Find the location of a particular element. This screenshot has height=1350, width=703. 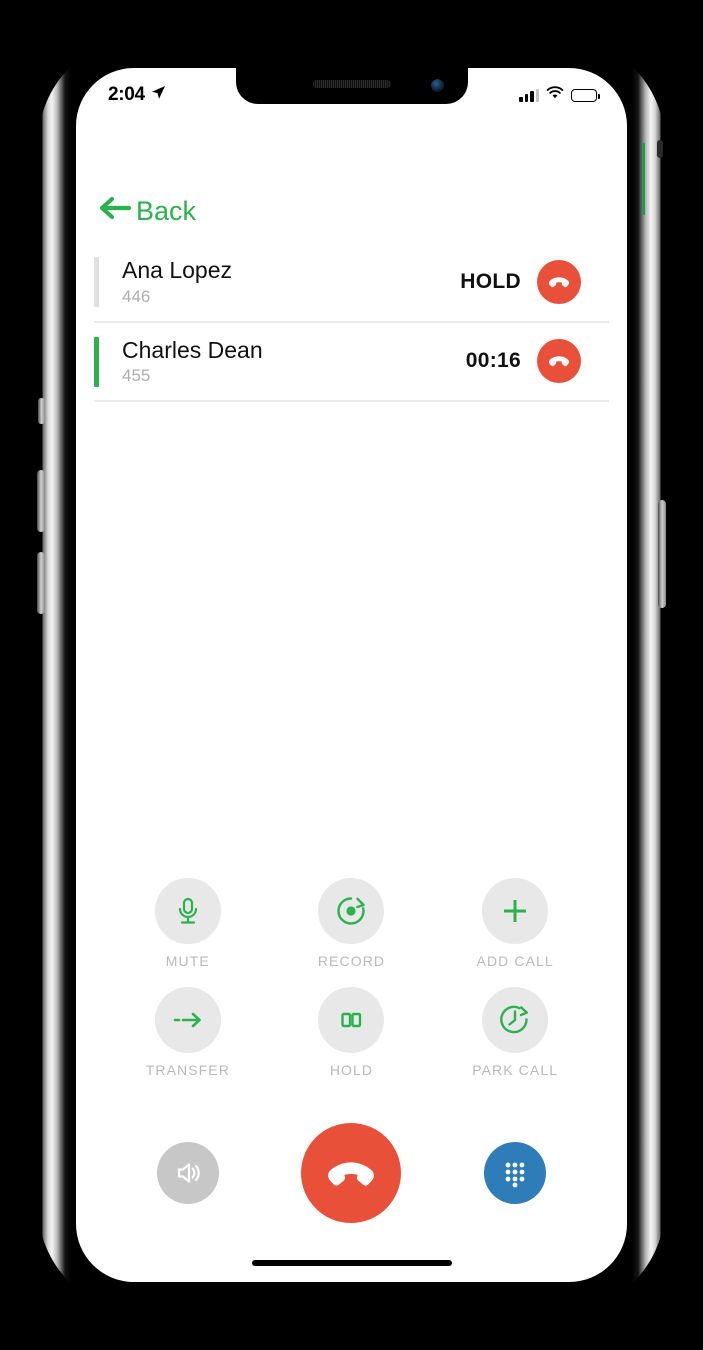

status-bar-right is located at coordinates (559, 95).